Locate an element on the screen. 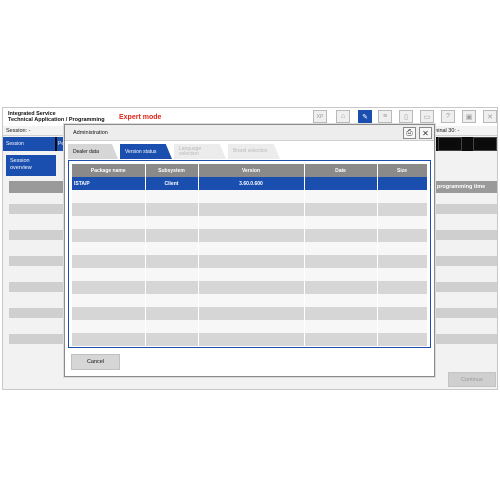 The width and height of the screenshot is (500, 500). column-header-size: Size is located at coordinates (402, 170).